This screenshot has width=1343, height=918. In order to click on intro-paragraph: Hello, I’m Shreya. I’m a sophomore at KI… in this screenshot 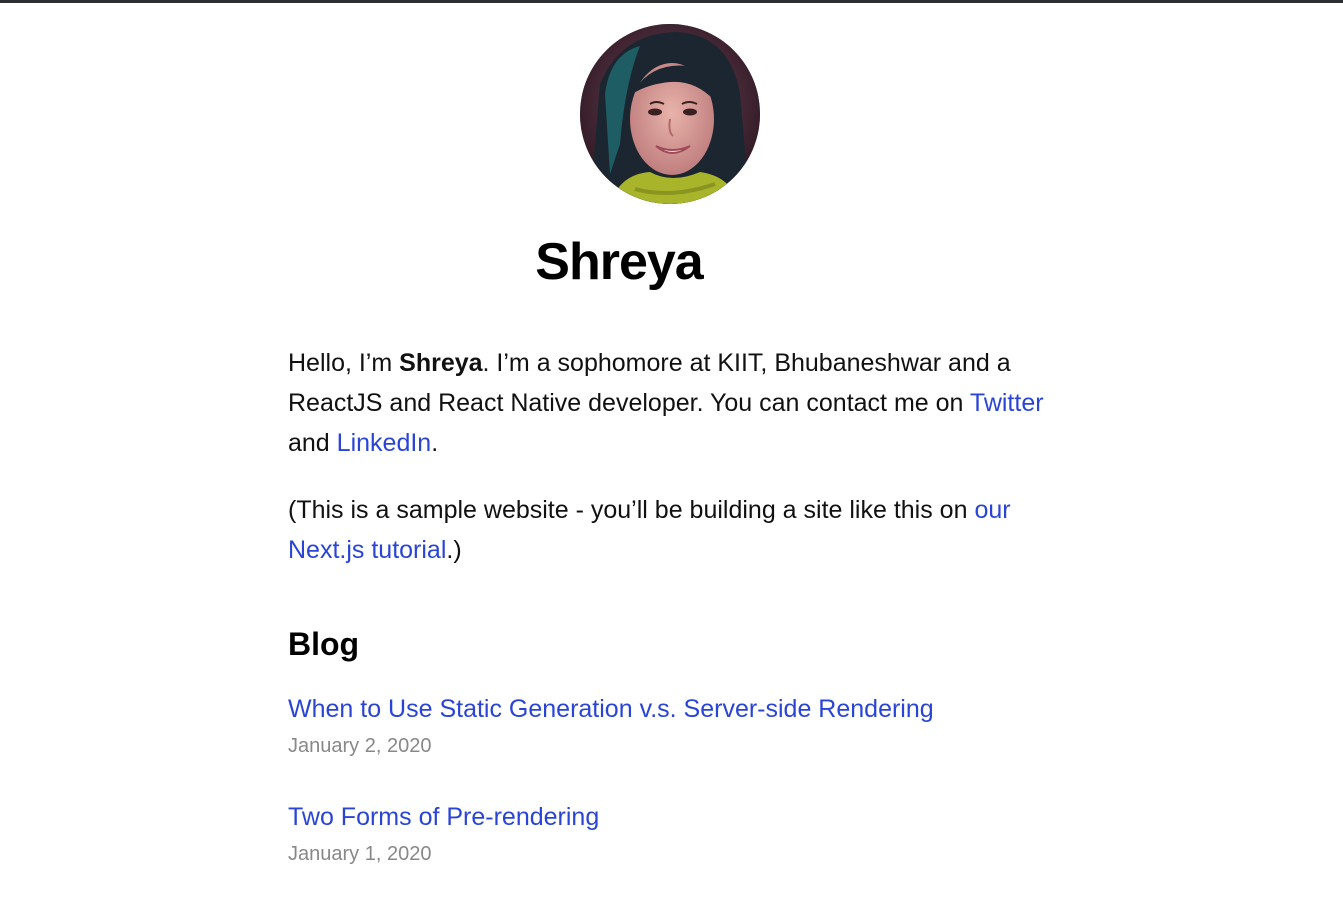, I will do `click(672, 403)`.